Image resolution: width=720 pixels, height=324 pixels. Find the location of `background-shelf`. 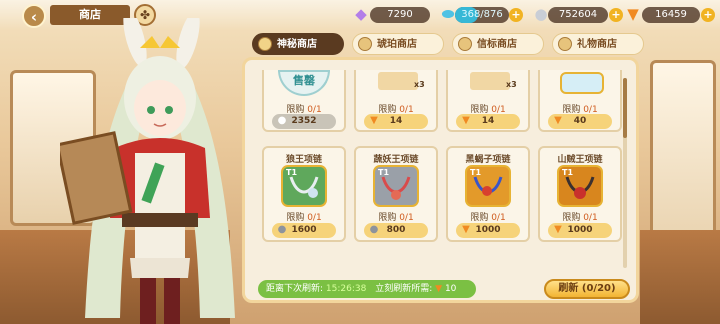

background-shelf is located at coordinates (680, 277).